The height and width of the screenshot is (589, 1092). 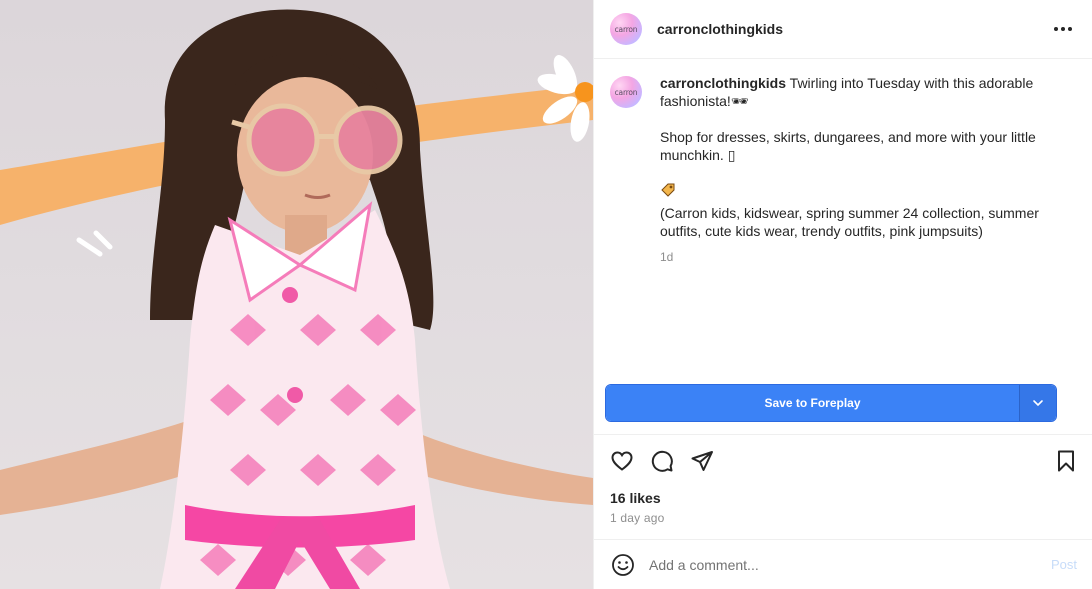 I want to click on add-comment-row: Post, so click(x=843, y=564).